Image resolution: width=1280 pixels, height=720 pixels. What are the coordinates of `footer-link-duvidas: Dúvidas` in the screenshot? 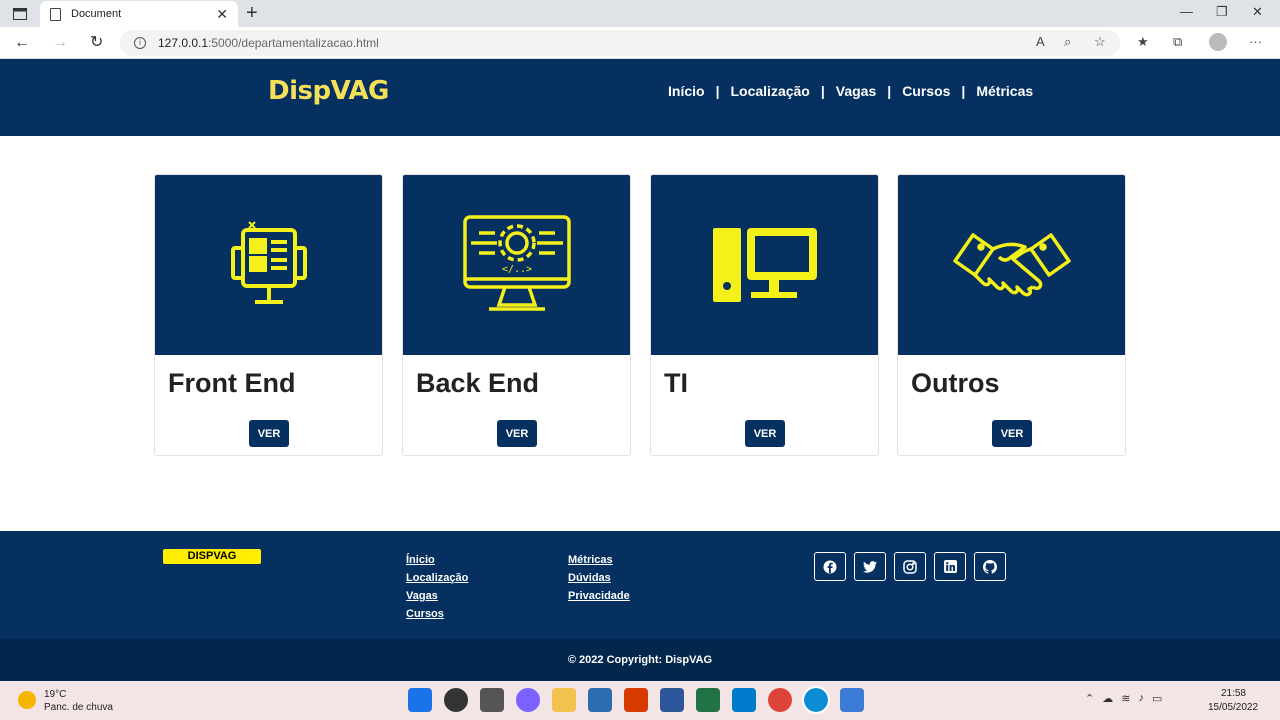 It's located at (599, 578).